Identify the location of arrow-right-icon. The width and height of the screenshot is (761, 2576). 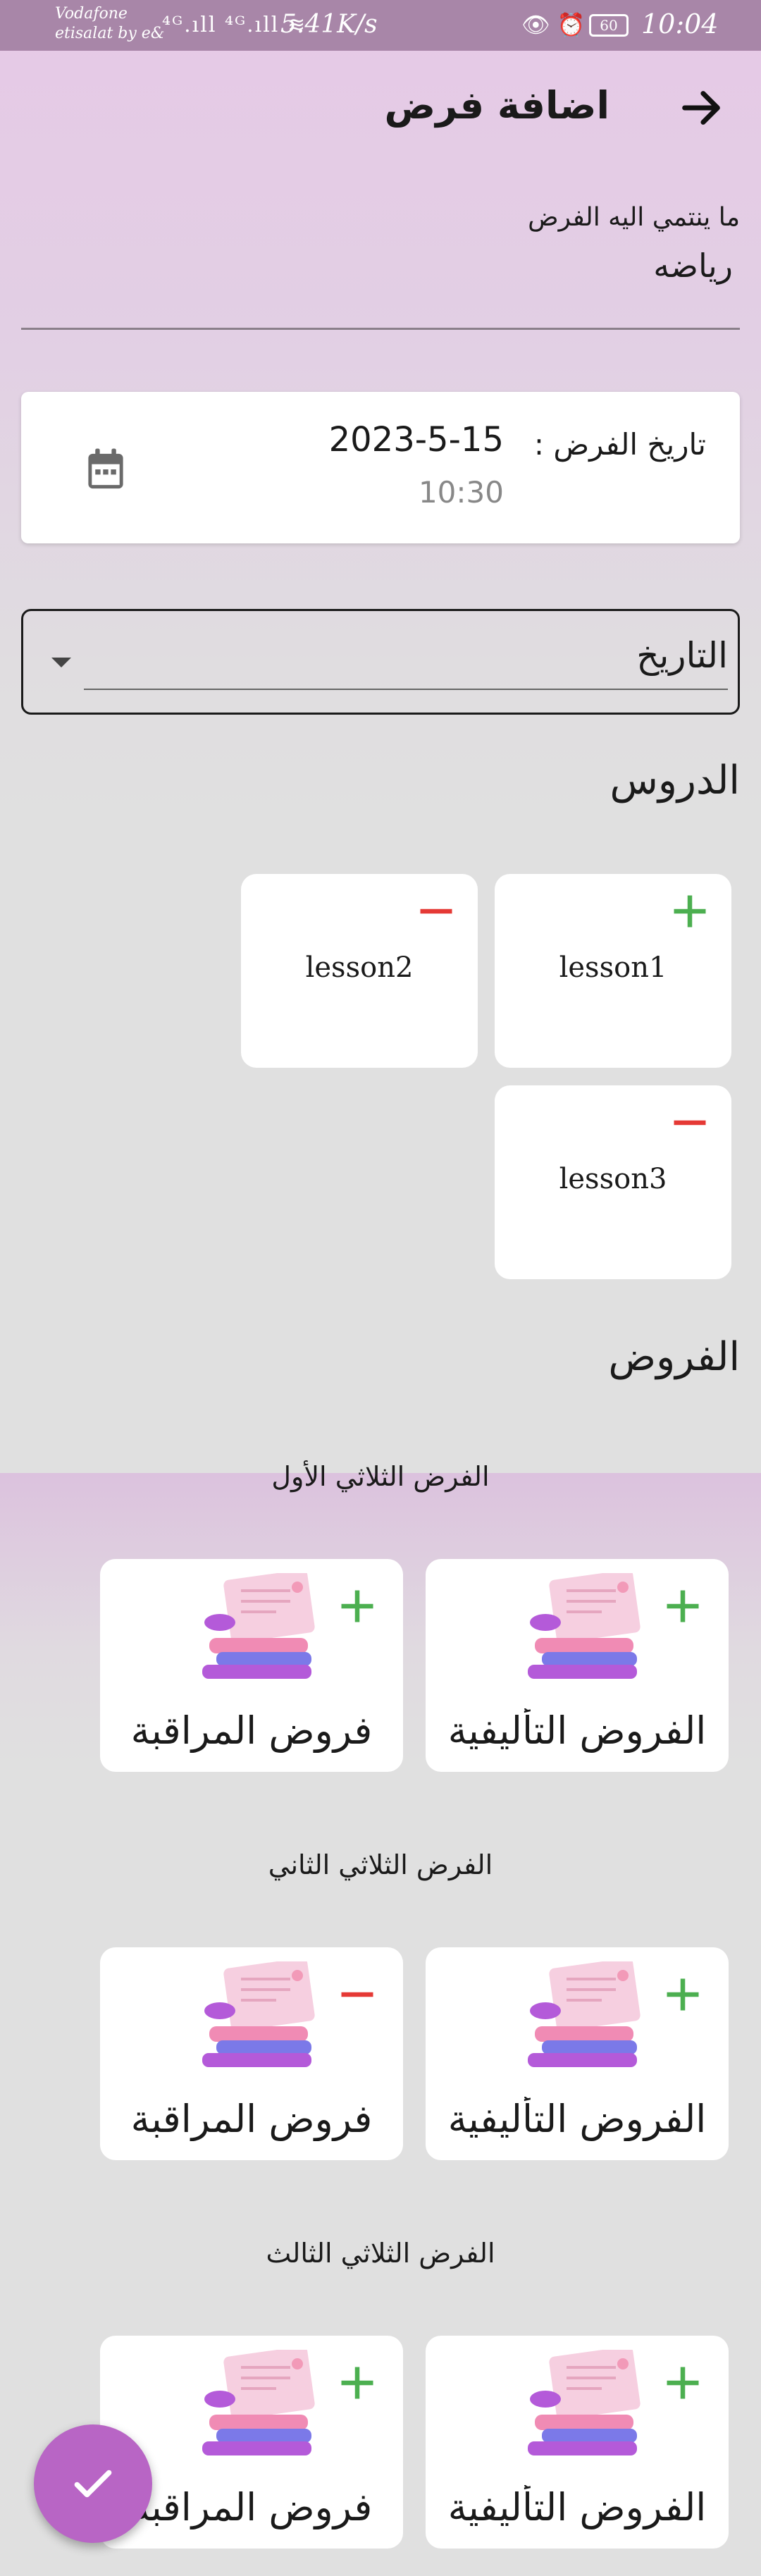
(701, 108).